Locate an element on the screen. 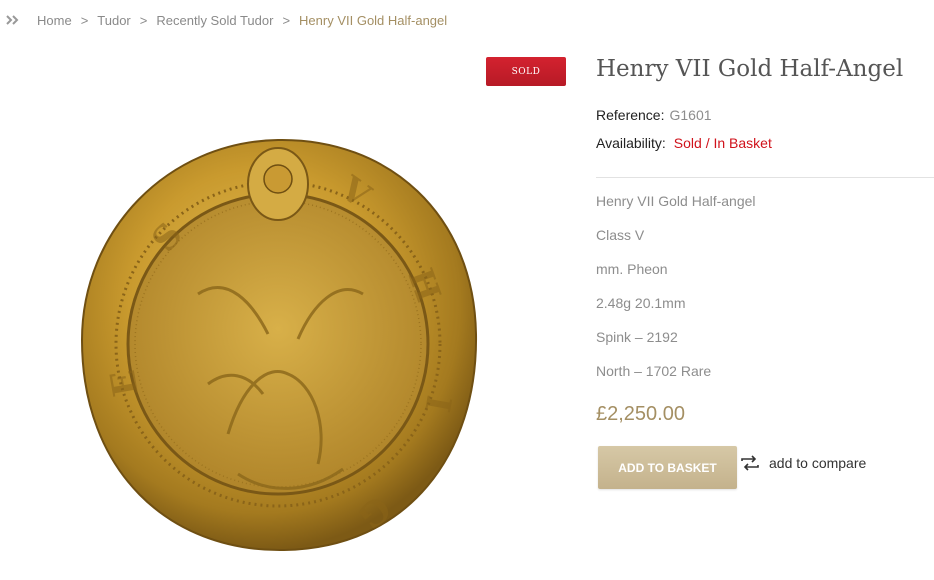 This screenshot has height=580, width=934. double-chevron-right-icon is located at coordinates (15, 20).